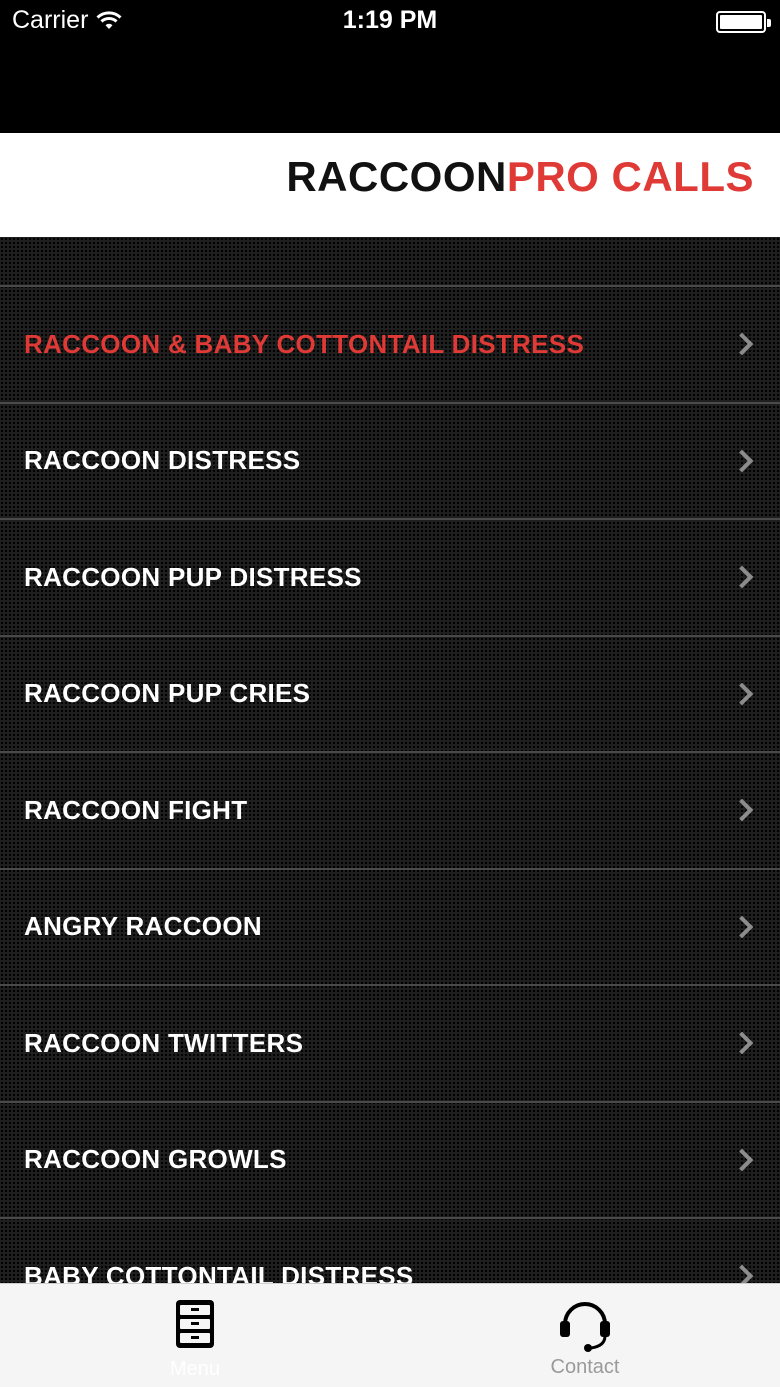 This screenshot has width=780, height=1387. I want to click on list-item-label: ANGRY RACCOON, so click(143, 926).